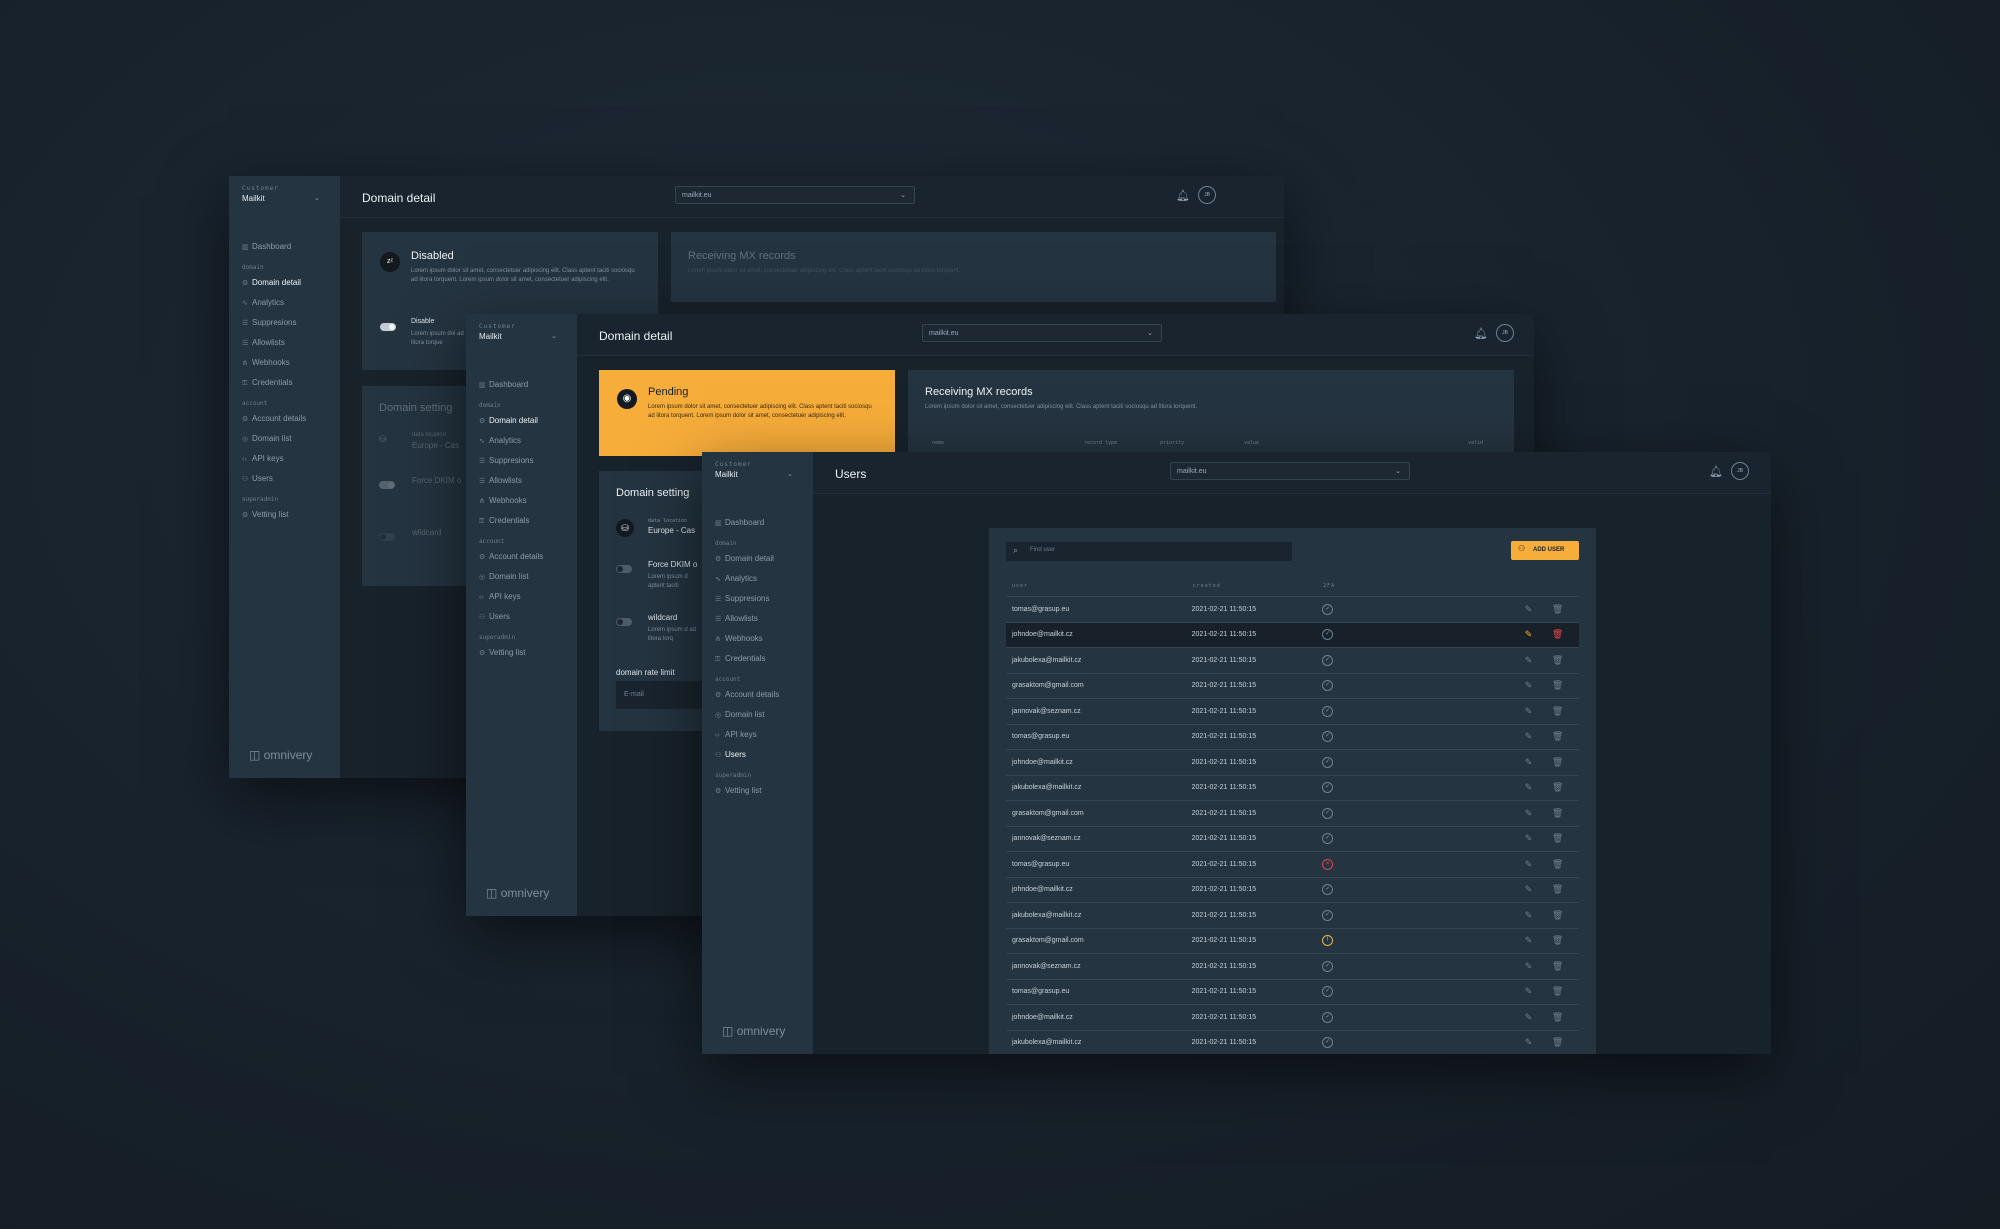 The image size is (2000, 1229). I want to click on search-input: ⌕ Find user, so click(1149, 551).